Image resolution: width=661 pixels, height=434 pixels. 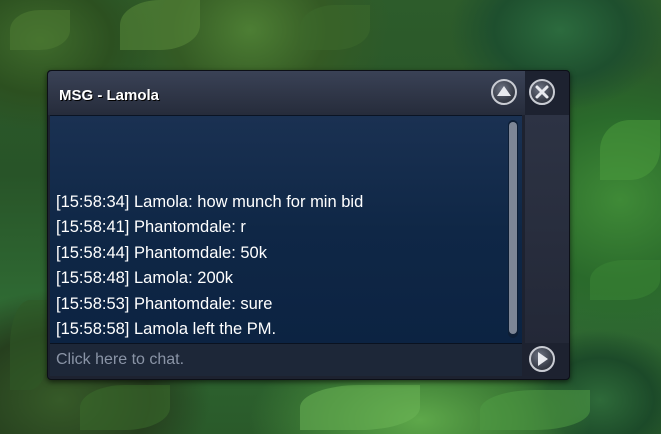 What do you see at coordinates (145, 278) in the screenshot?
I see `chat-message: [15:58:48] Lamola: 200k` at bounding box center [145, 278].